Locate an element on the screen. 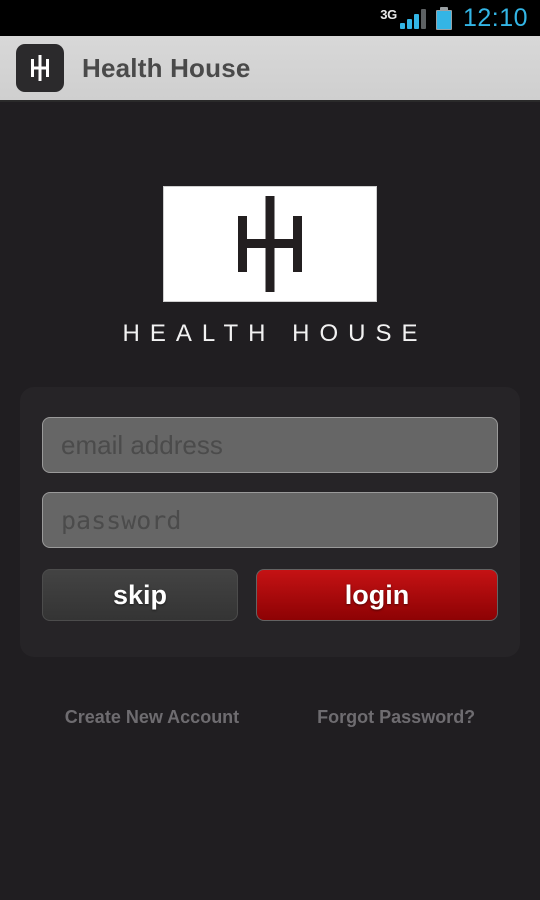 The width and height of the screenshot is (540, 900). action-bar: Health House is located at coordinates (270, 69).